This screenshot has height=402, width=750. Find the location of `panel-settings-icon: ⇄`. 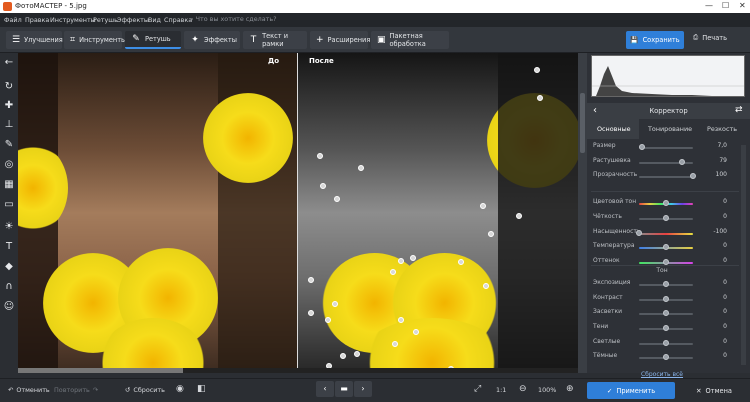

panel-settings-icon: ⇄ is located at coordinates (739, 110).